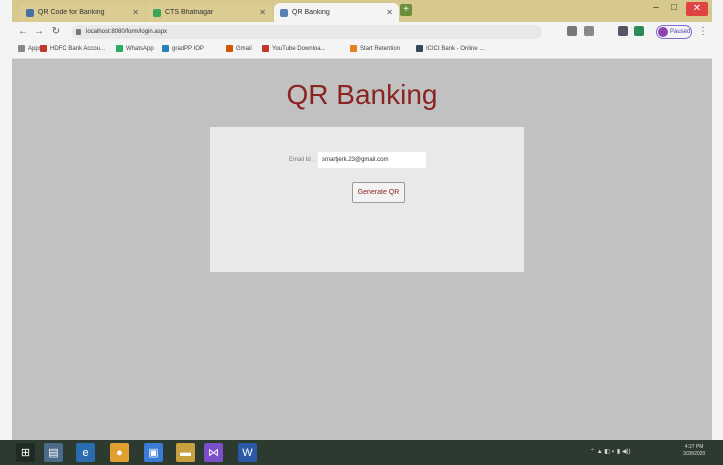 The height and width of the screenshot is (465, 723). Describe the element at coordinates (153, 452) in the screenshot. I see `app-icon: ▣` at that location.